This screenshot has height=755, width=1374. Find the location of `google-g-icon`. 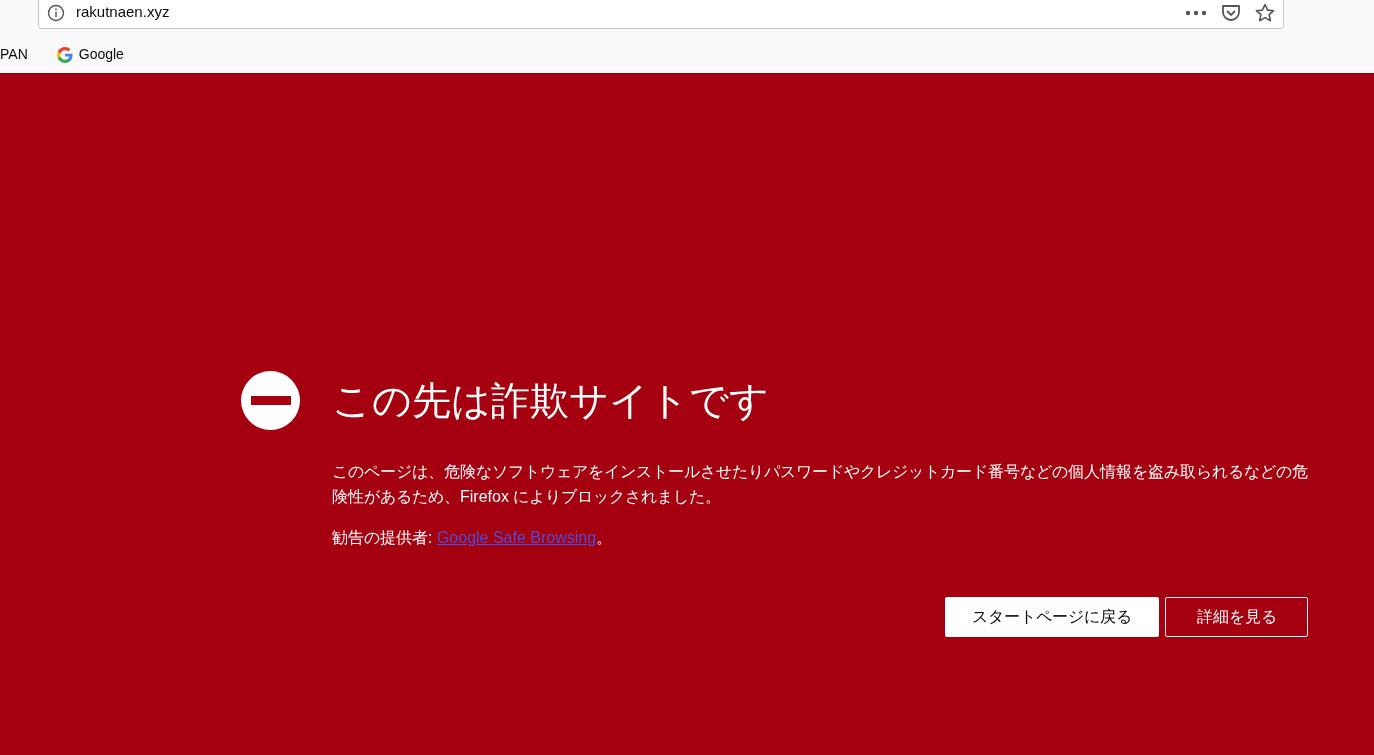

google-g-icon is located at coordinates (64, 54).